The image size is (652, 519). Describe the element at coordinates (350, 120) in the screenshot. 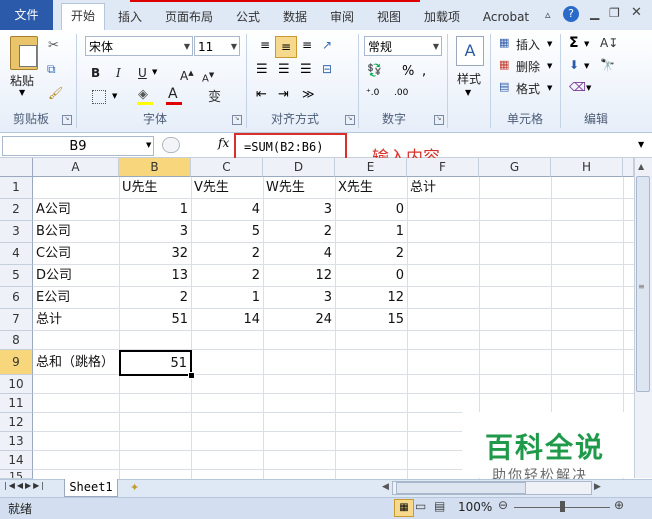

I see `alignment-launcher-icon: ↘` at that location.